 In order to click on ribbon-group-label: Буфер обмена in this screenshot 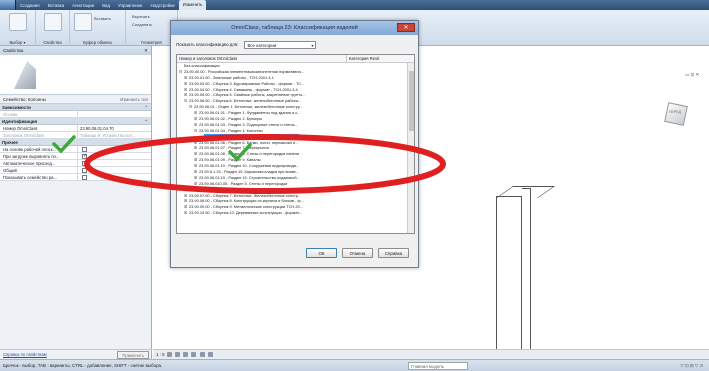, I will do `click(97, 42)`.